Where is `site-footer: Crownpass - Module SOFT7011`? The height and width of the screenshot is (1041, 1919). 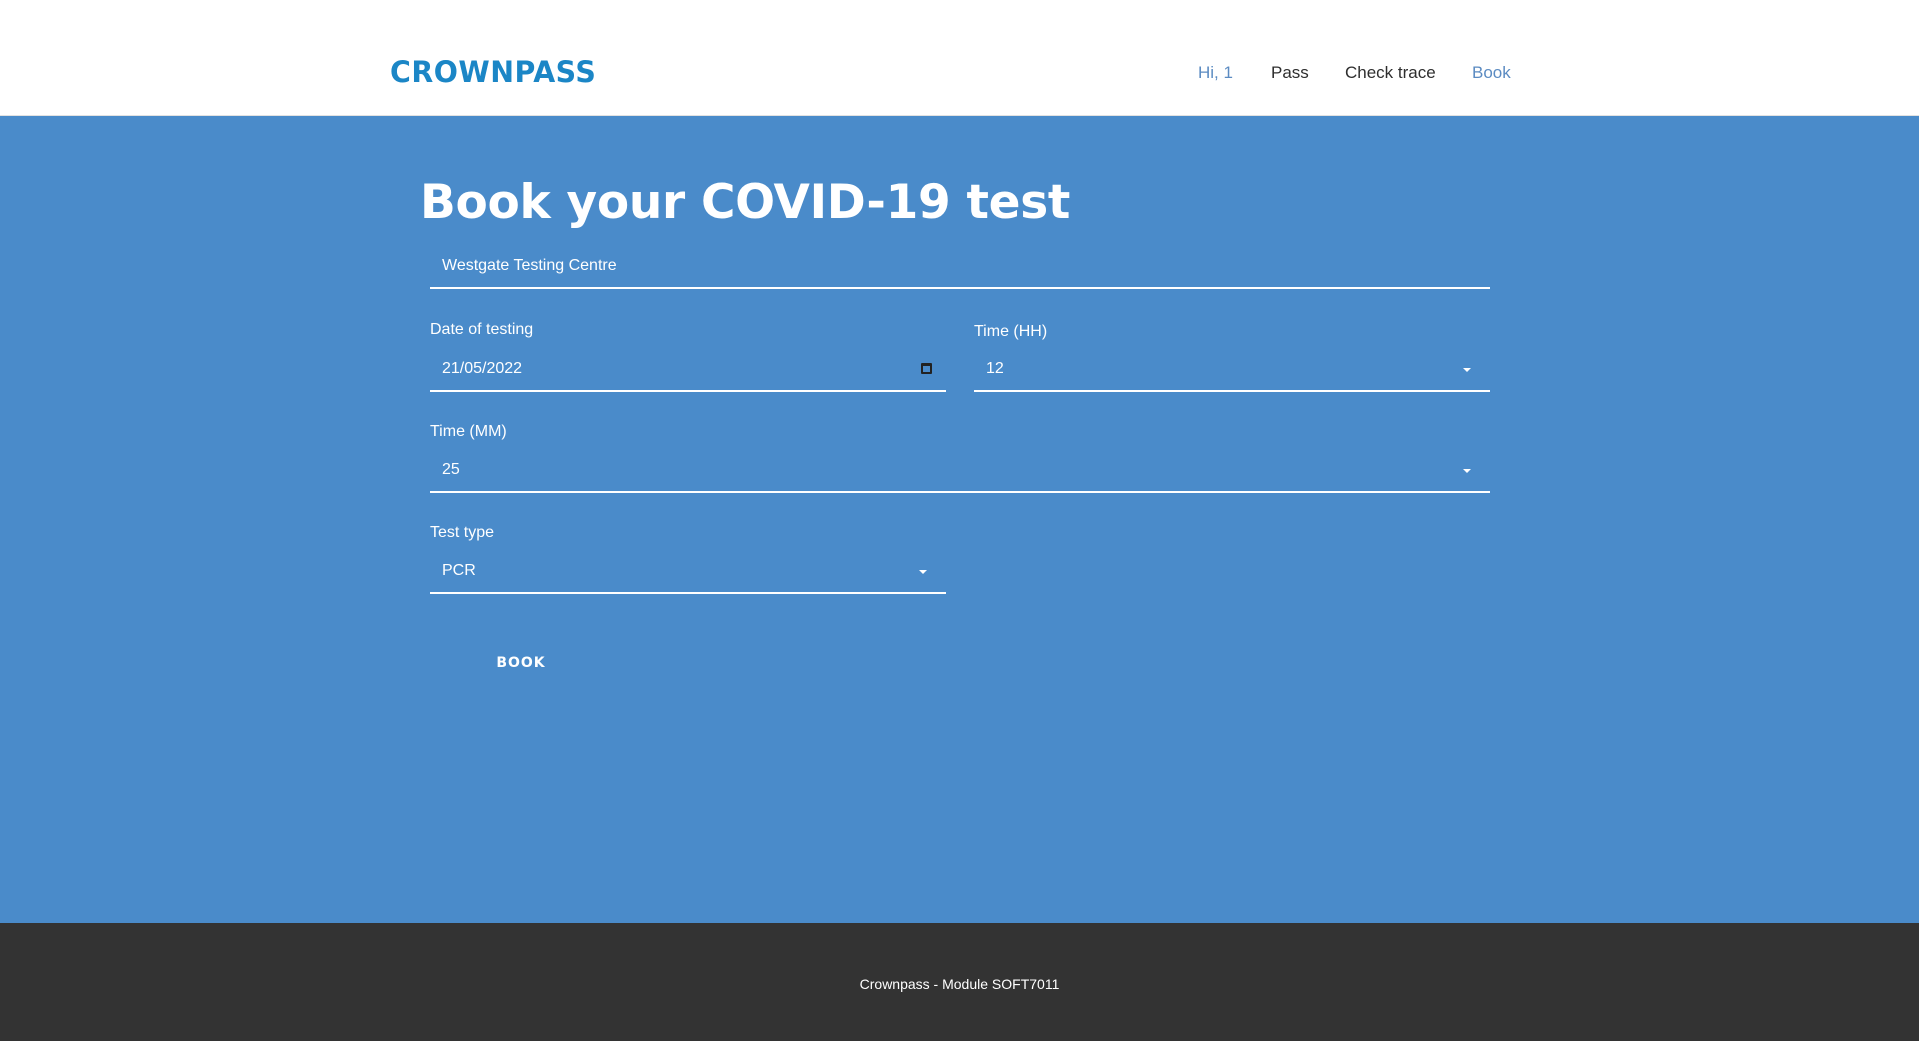 site-footer: Crownpass - Module SOFT7011 is located at coordinates (959, 982).